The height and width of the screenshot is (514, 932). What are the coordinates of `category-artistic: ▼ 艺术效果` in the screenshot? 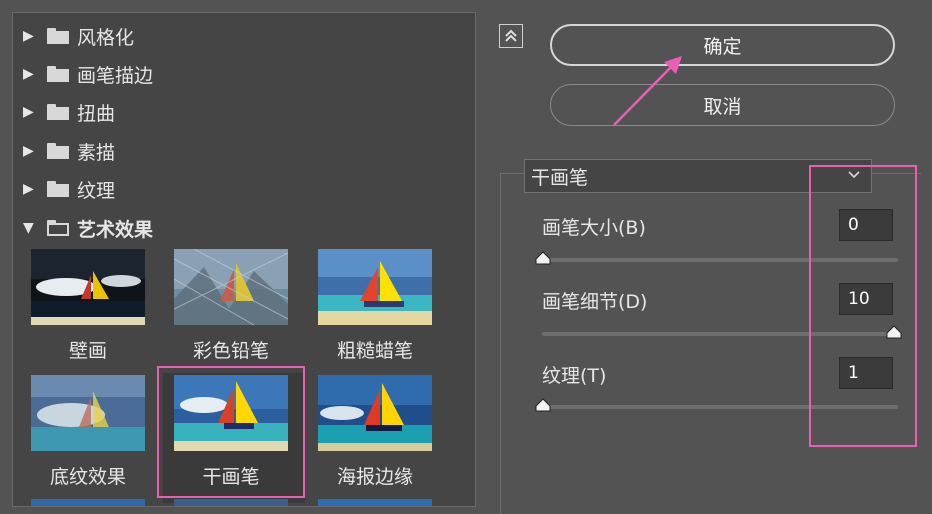 It's located at (244, 228).